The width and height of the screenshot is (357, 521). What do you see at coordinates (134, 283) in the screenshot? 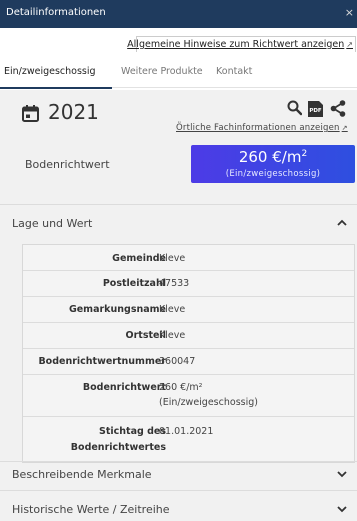
I see `row-label: Postleitzahl` at bounding box center [134, 283].